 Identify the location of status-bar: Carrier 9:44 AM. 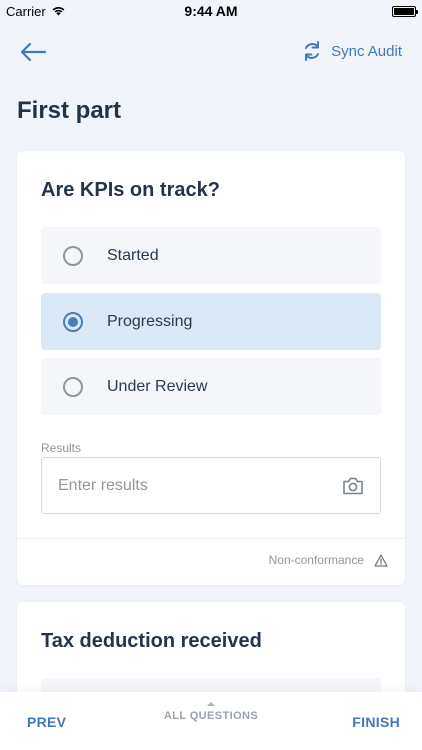
(211, 11).